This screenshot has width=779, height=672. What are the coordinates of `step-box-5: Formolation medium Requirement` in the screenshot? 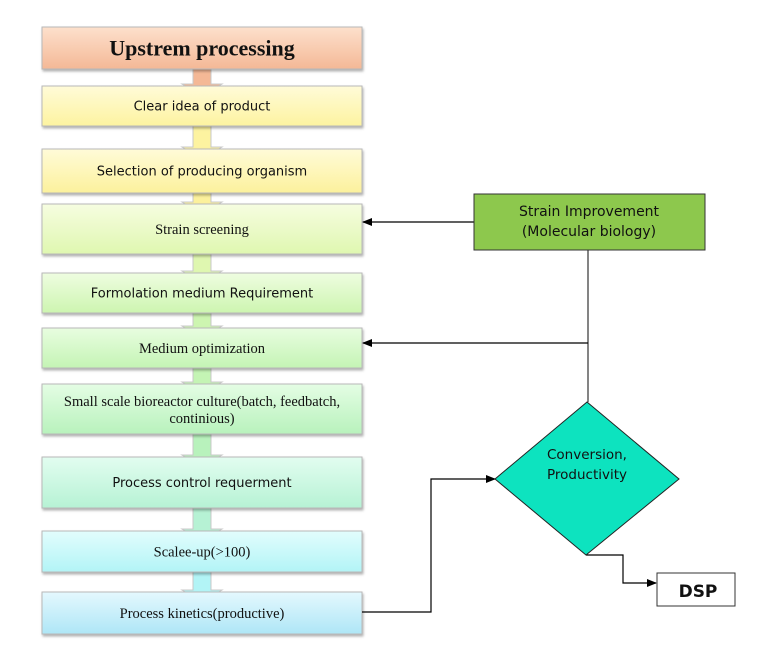 It's located at (202, 293).